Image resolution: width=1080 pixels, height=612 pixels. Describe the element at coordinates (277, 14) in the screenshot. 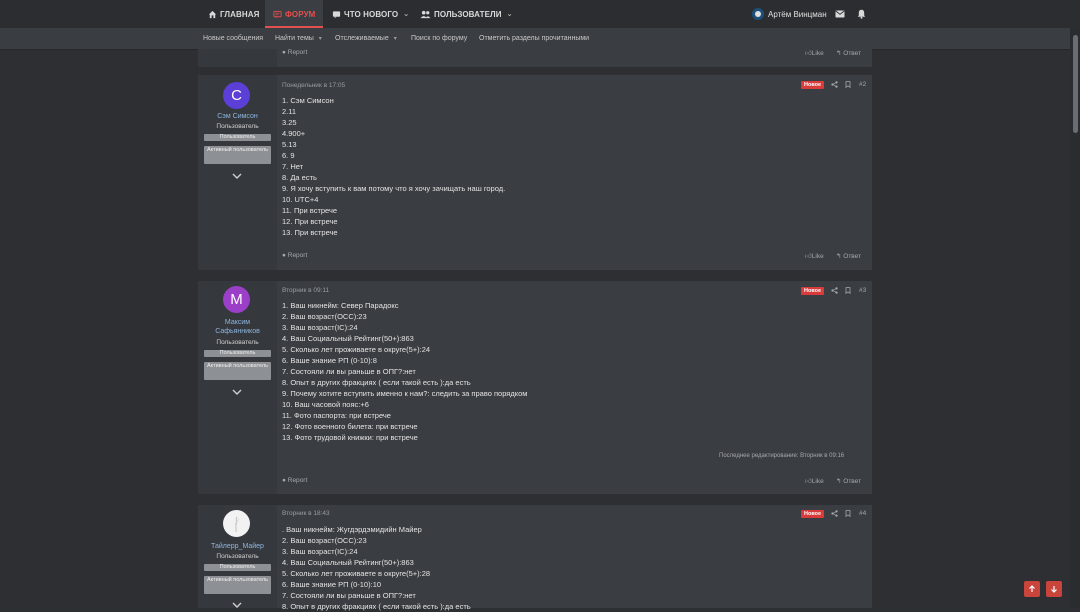

I see `forum-icon` at that location.